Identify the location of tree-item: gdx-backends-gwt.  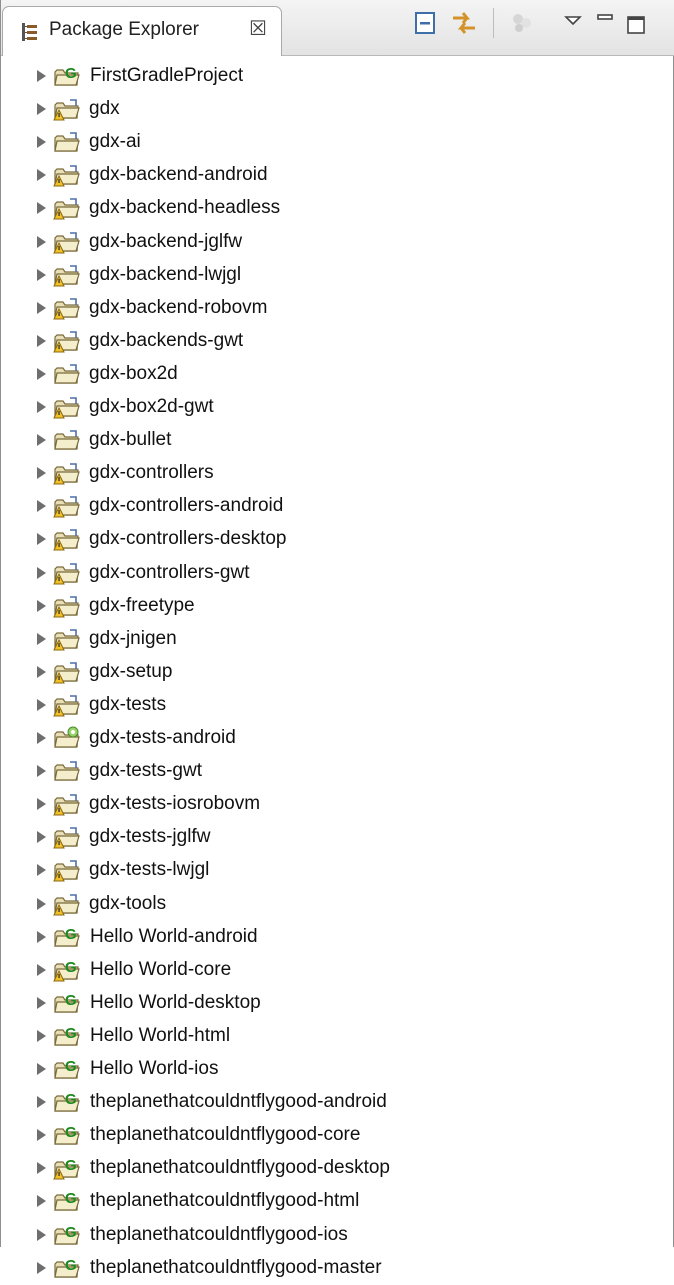
(336, 341).